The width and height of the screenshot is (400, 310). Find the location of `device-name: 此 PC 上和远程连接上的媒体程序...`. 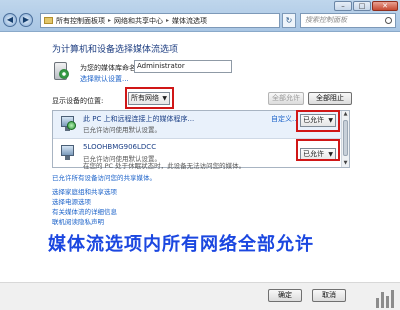

device-name: 此 PC 上和远程连接上的媒体程序... is located at coordinates (139, 119).